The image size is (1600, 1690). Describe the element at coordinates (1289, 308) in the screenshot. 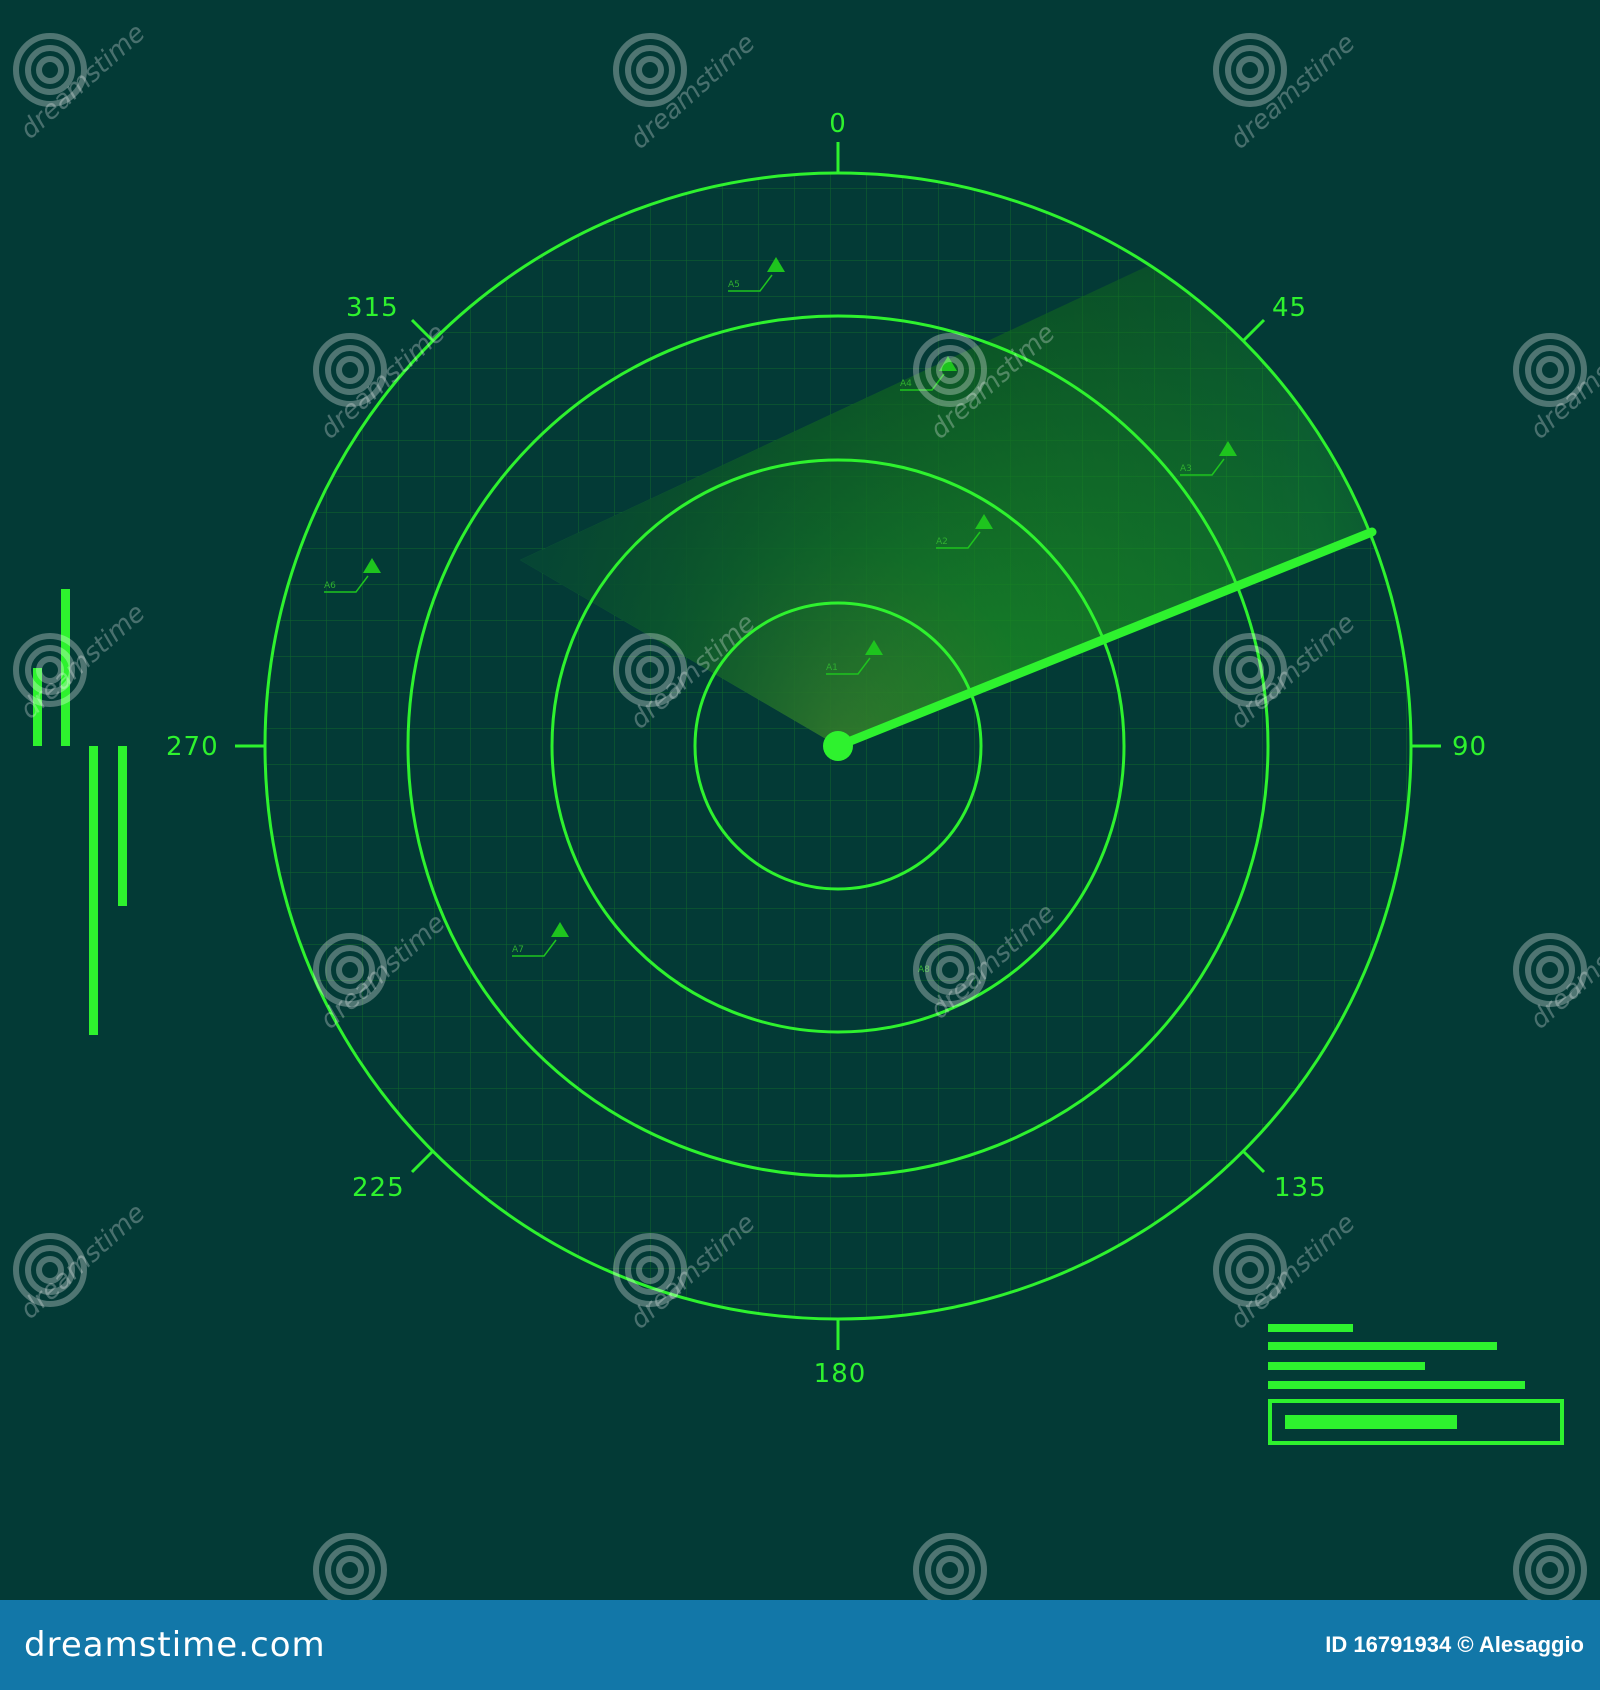

I see `bearing-label-45: 45` at that location.